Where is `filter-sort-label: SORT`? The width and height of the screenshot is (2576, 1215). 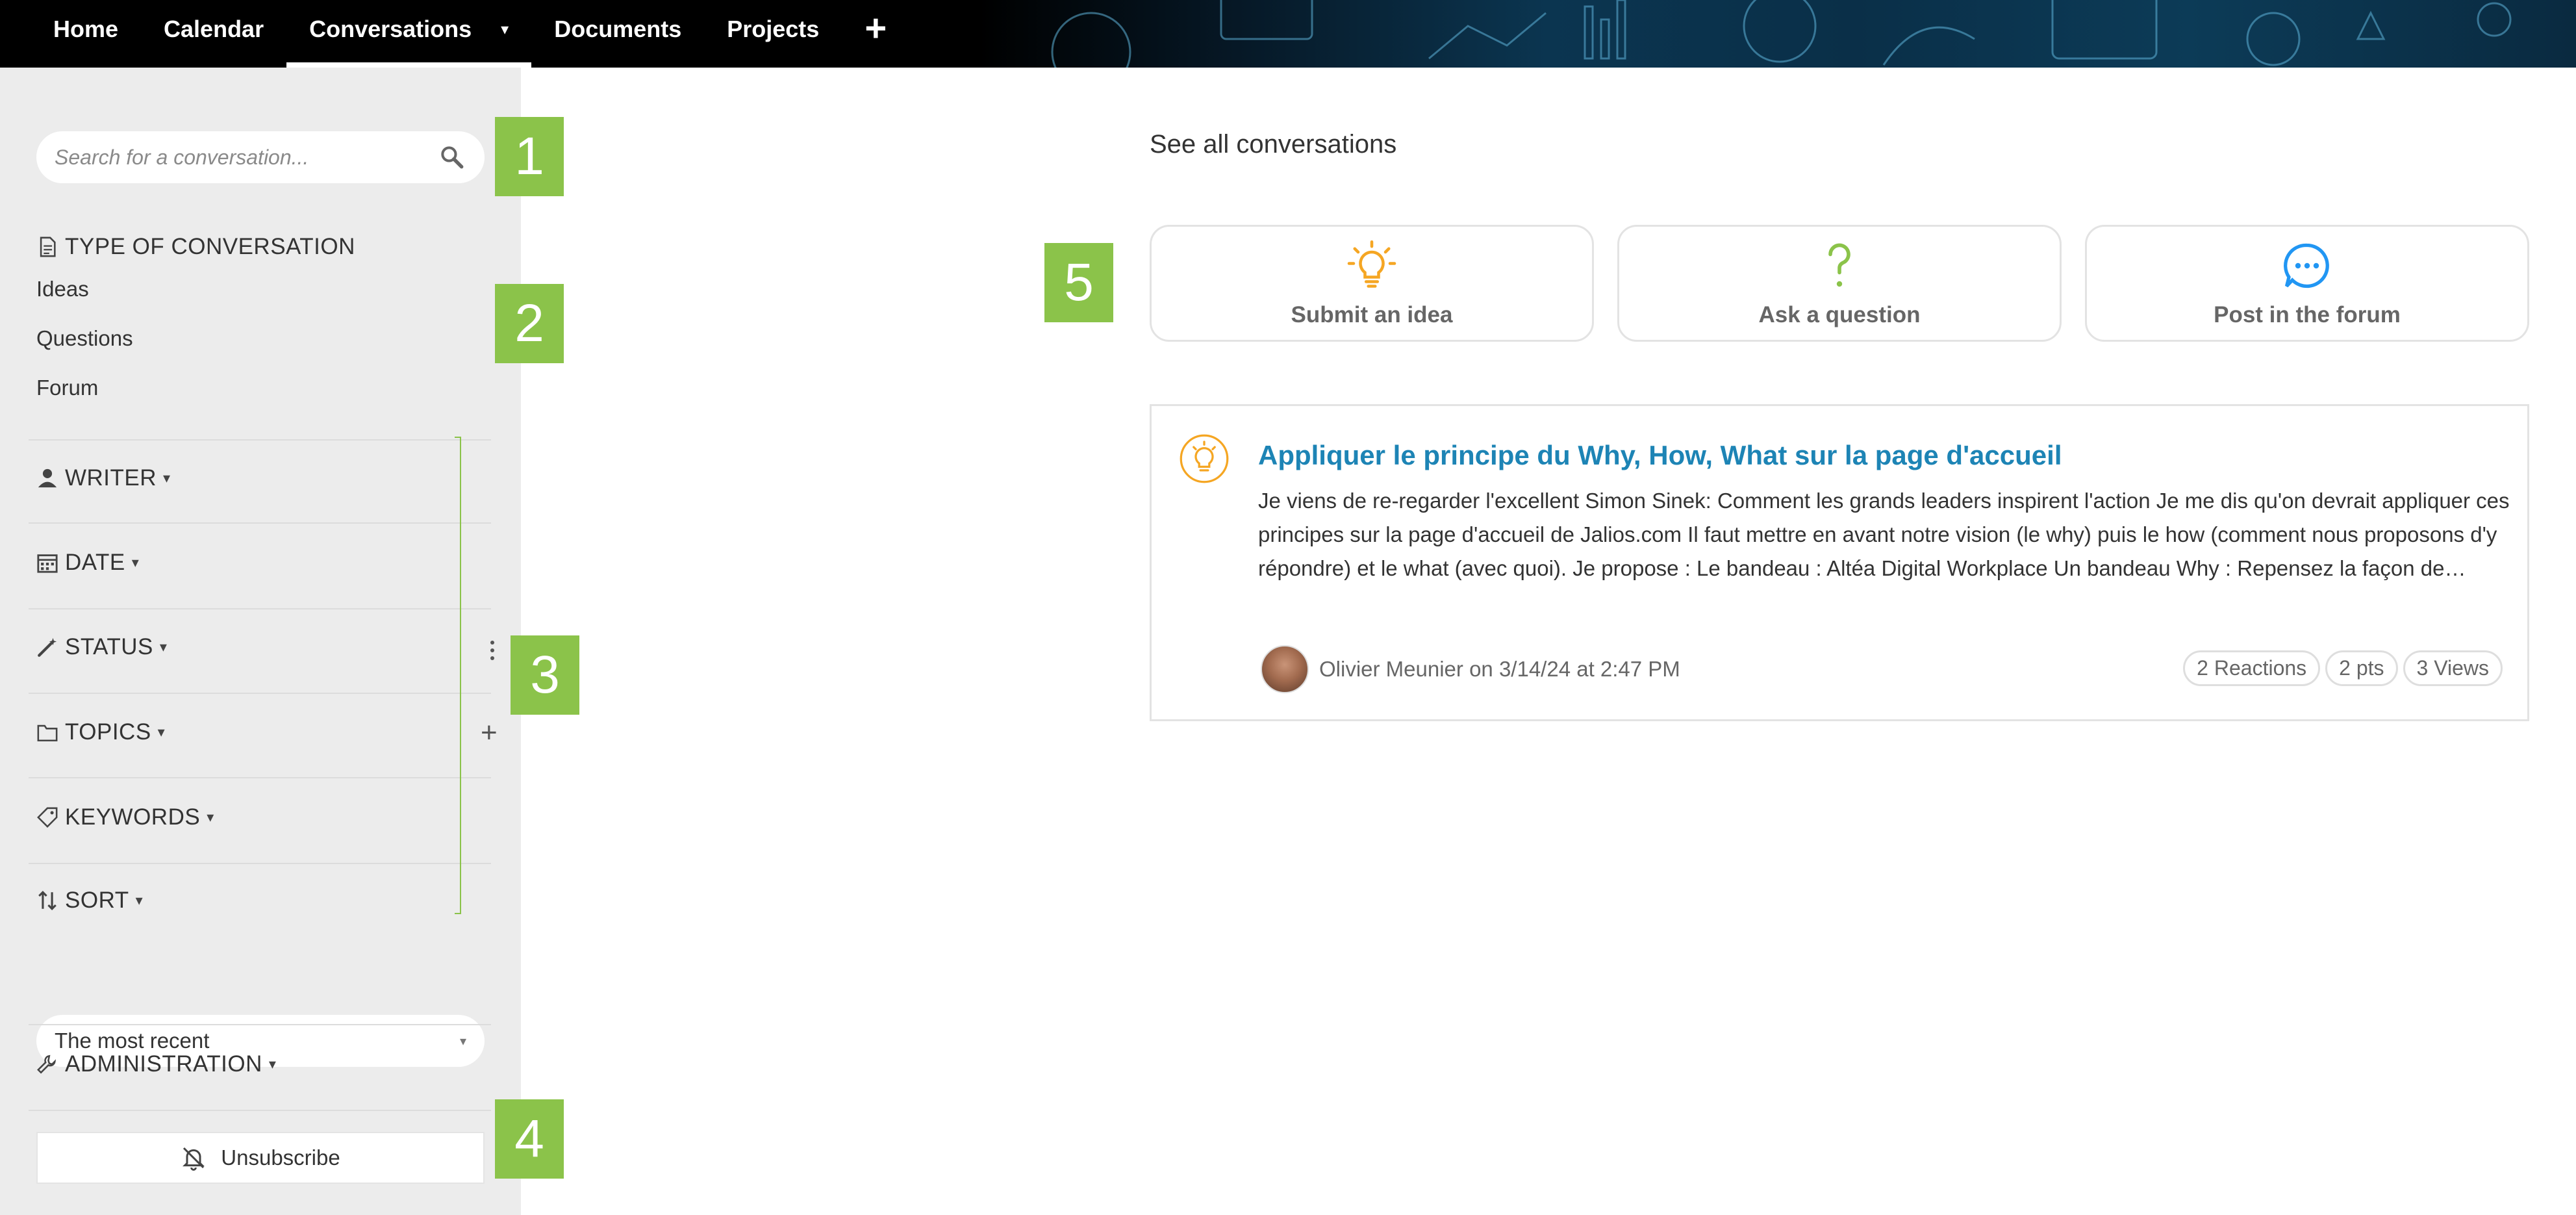 filter-sort-label: SORT is located at coordinates (97, 901).